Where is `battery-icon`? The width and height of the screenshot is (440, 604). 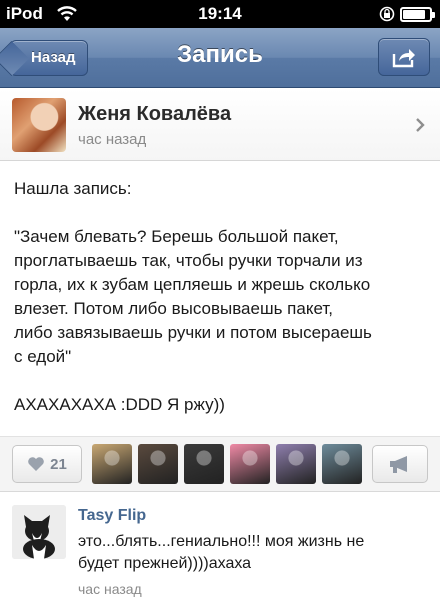
battery-icon is located at coordinates (417, 14).